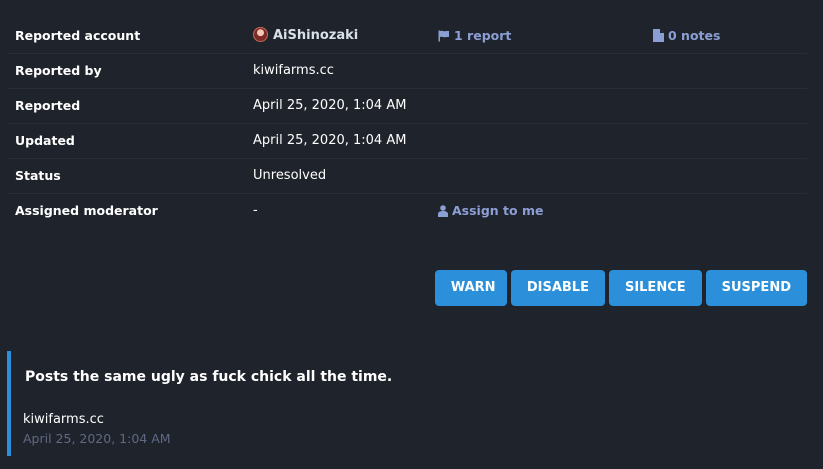  What do you see at coordinates (407, 211) in the screenshot?
I see `row-assigned-moderator: Assigned moderator - Assign to me` at bounding box center [407, 211].